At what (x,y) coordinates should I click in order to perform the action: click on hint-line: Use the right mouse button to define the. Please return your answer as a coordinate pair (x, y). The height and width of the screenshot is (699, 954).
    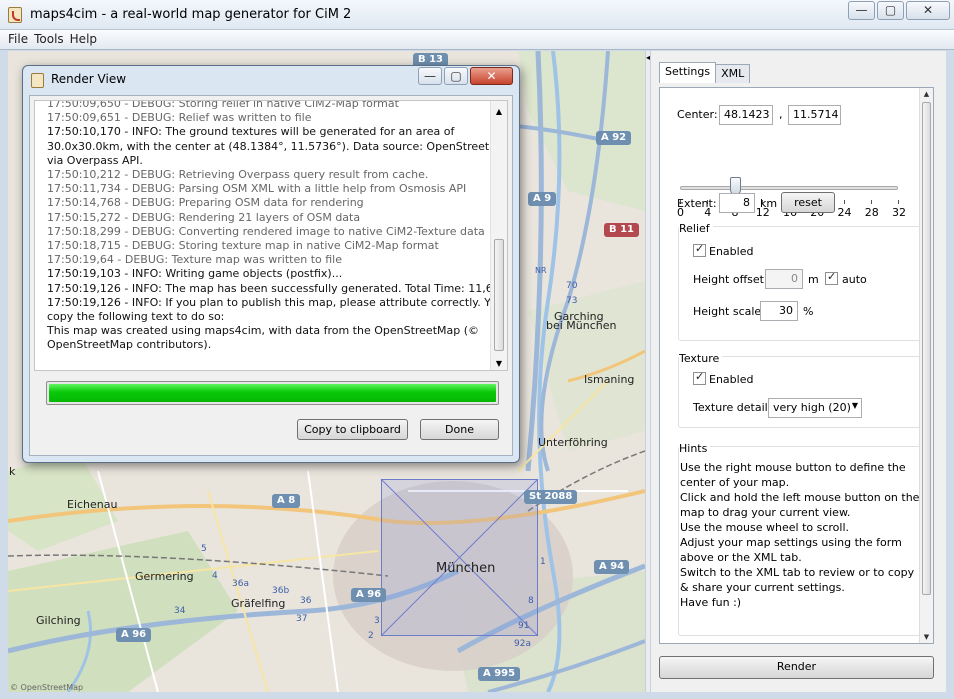
    Looking at the image, I should click on (793, 467).